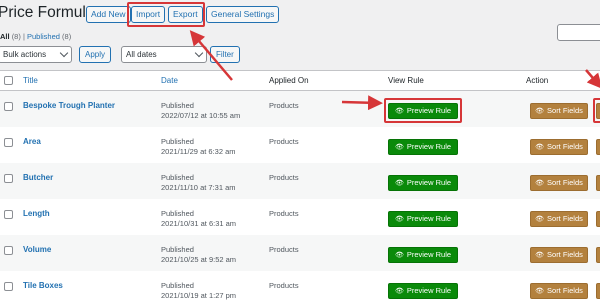 Image resolution: width=600 pixels, height=300 pixels. I want to click on arrow-to-import-export, so click(211, 55).